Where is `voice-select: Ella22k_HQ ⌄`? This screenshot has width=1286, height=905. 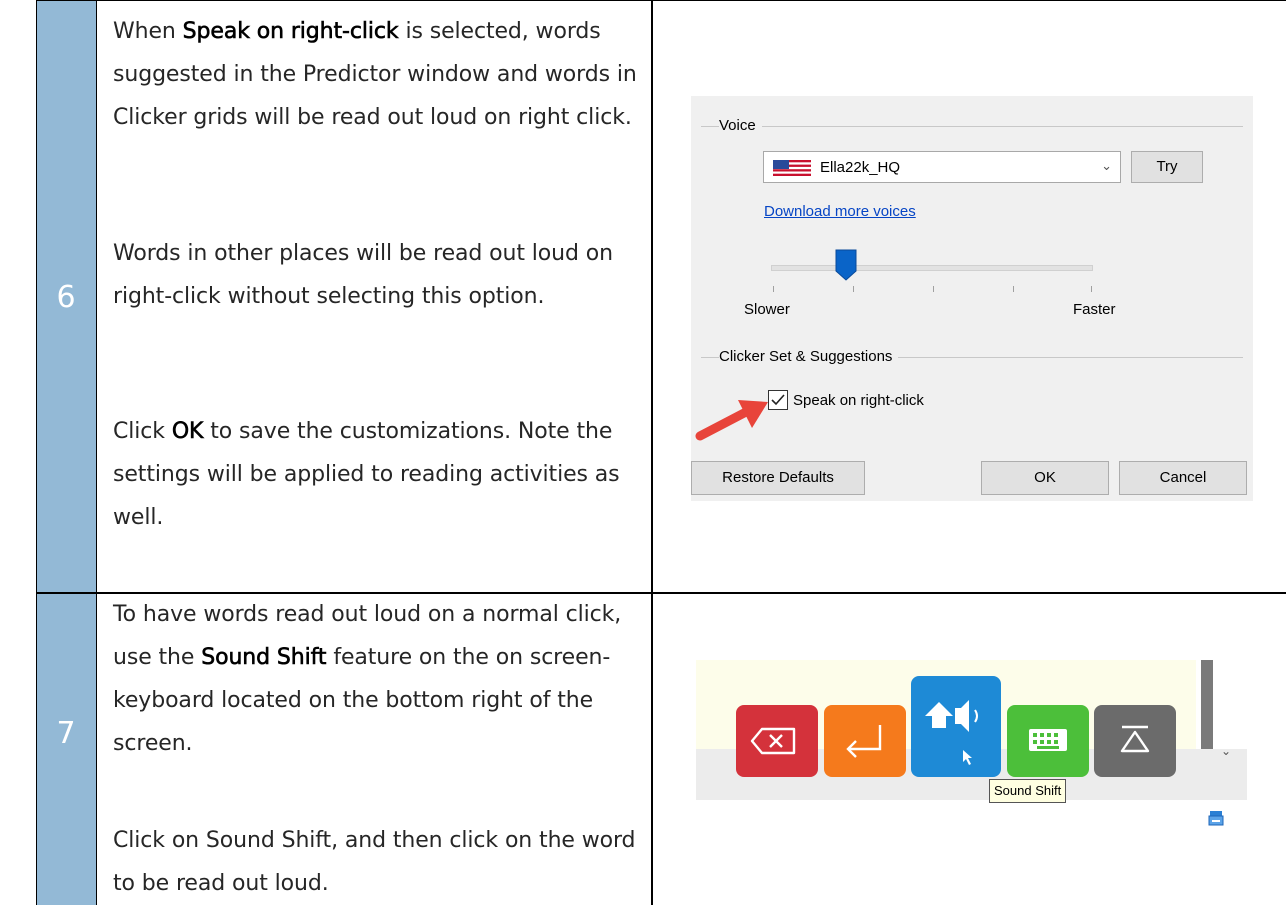 voice-select: Ella22k_HQ ⌄ is located at coordinates (942, 167).